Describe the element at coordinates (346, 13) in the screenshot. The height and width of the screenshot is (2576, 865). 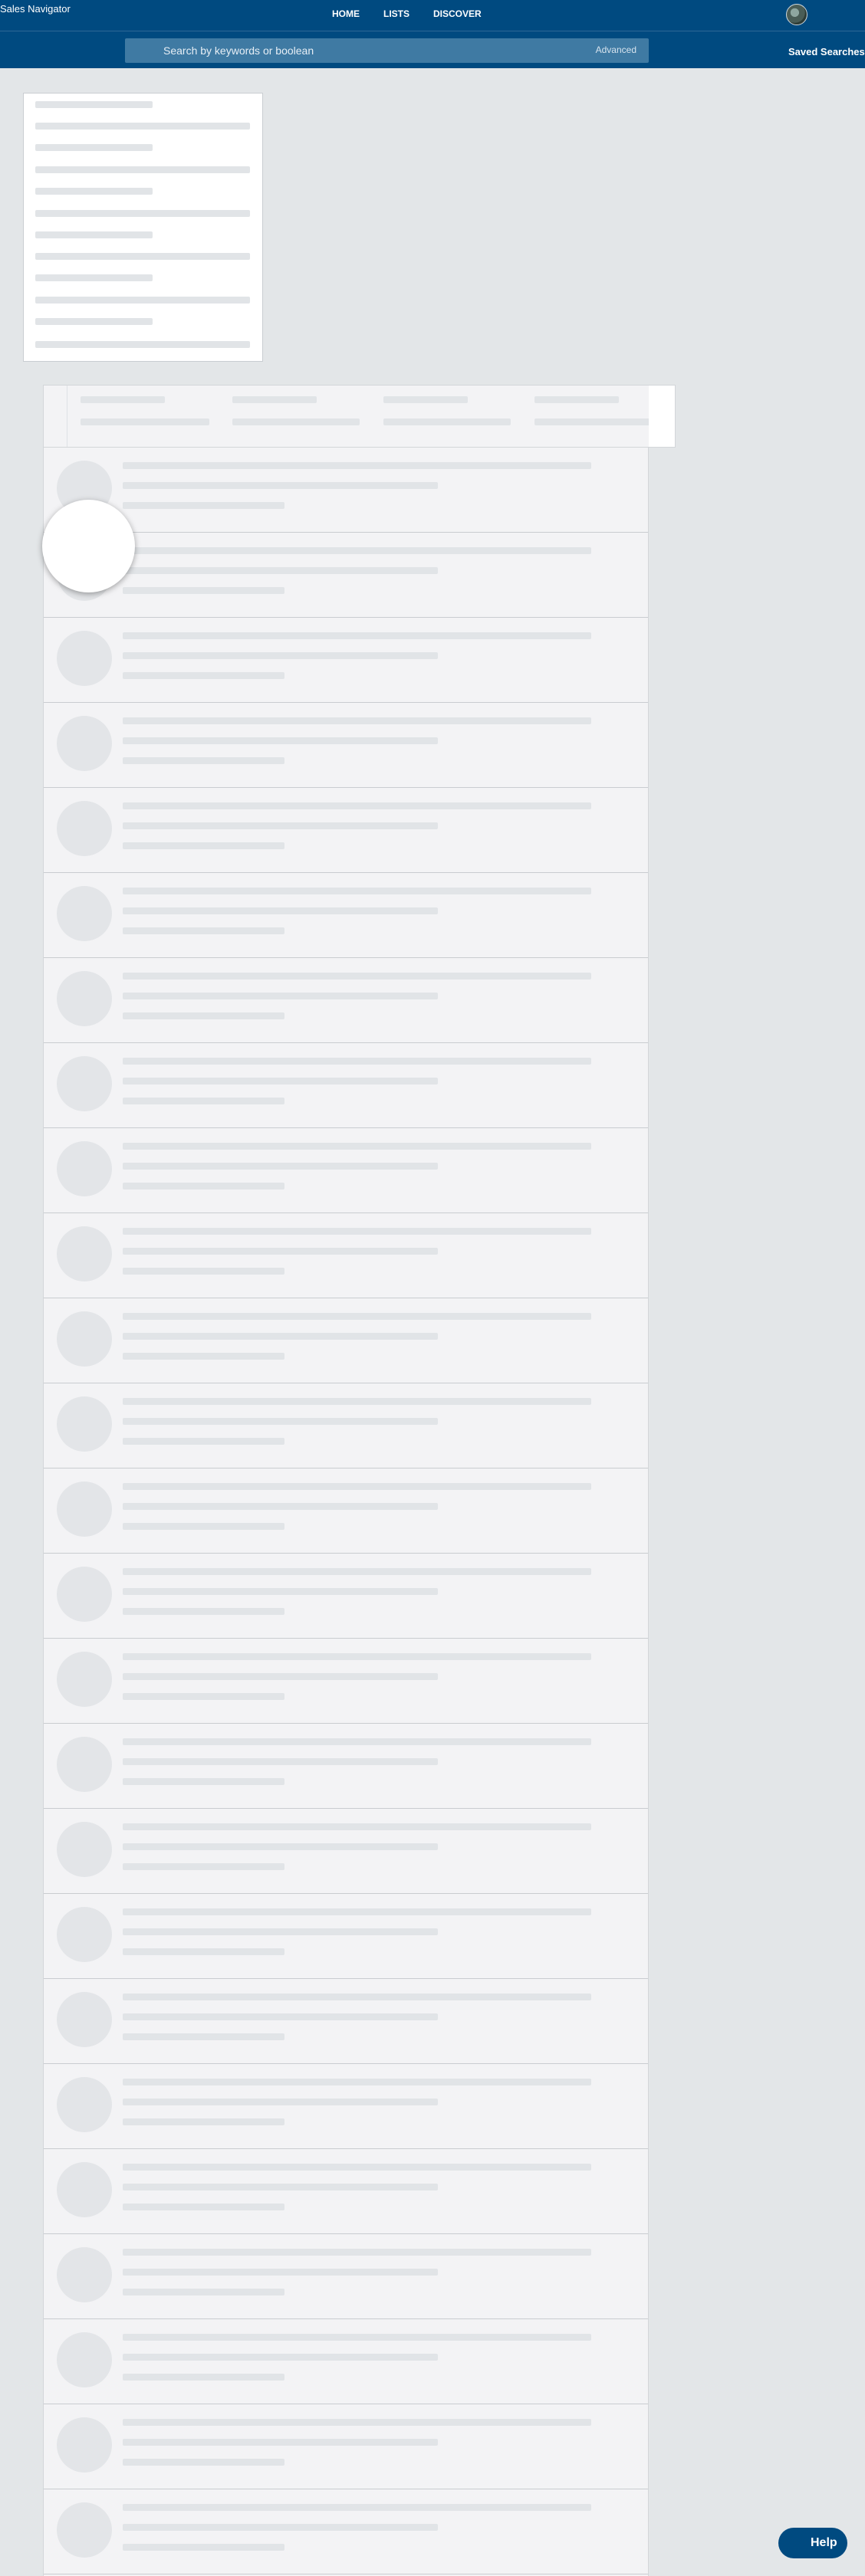
I see `nav-home: HOME` at that location.